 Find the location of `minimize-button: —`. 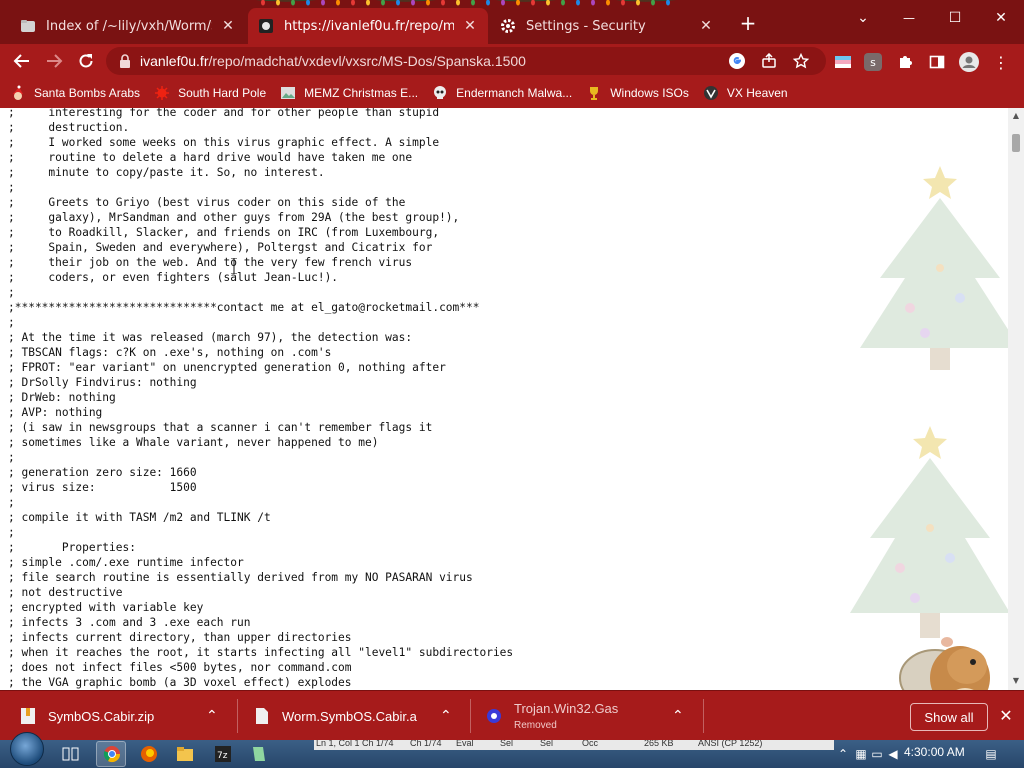

minimize-button: — is located at coordinates (909, 18).